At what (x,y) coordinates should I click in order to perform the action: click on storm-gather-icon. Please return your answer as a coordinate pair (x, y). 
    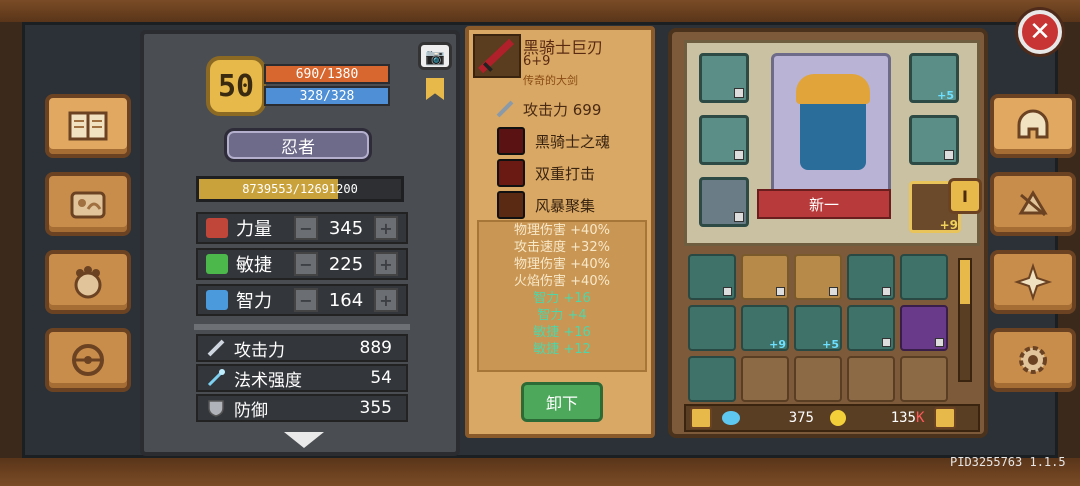
    Looking at the image, I should click on (511, 205).